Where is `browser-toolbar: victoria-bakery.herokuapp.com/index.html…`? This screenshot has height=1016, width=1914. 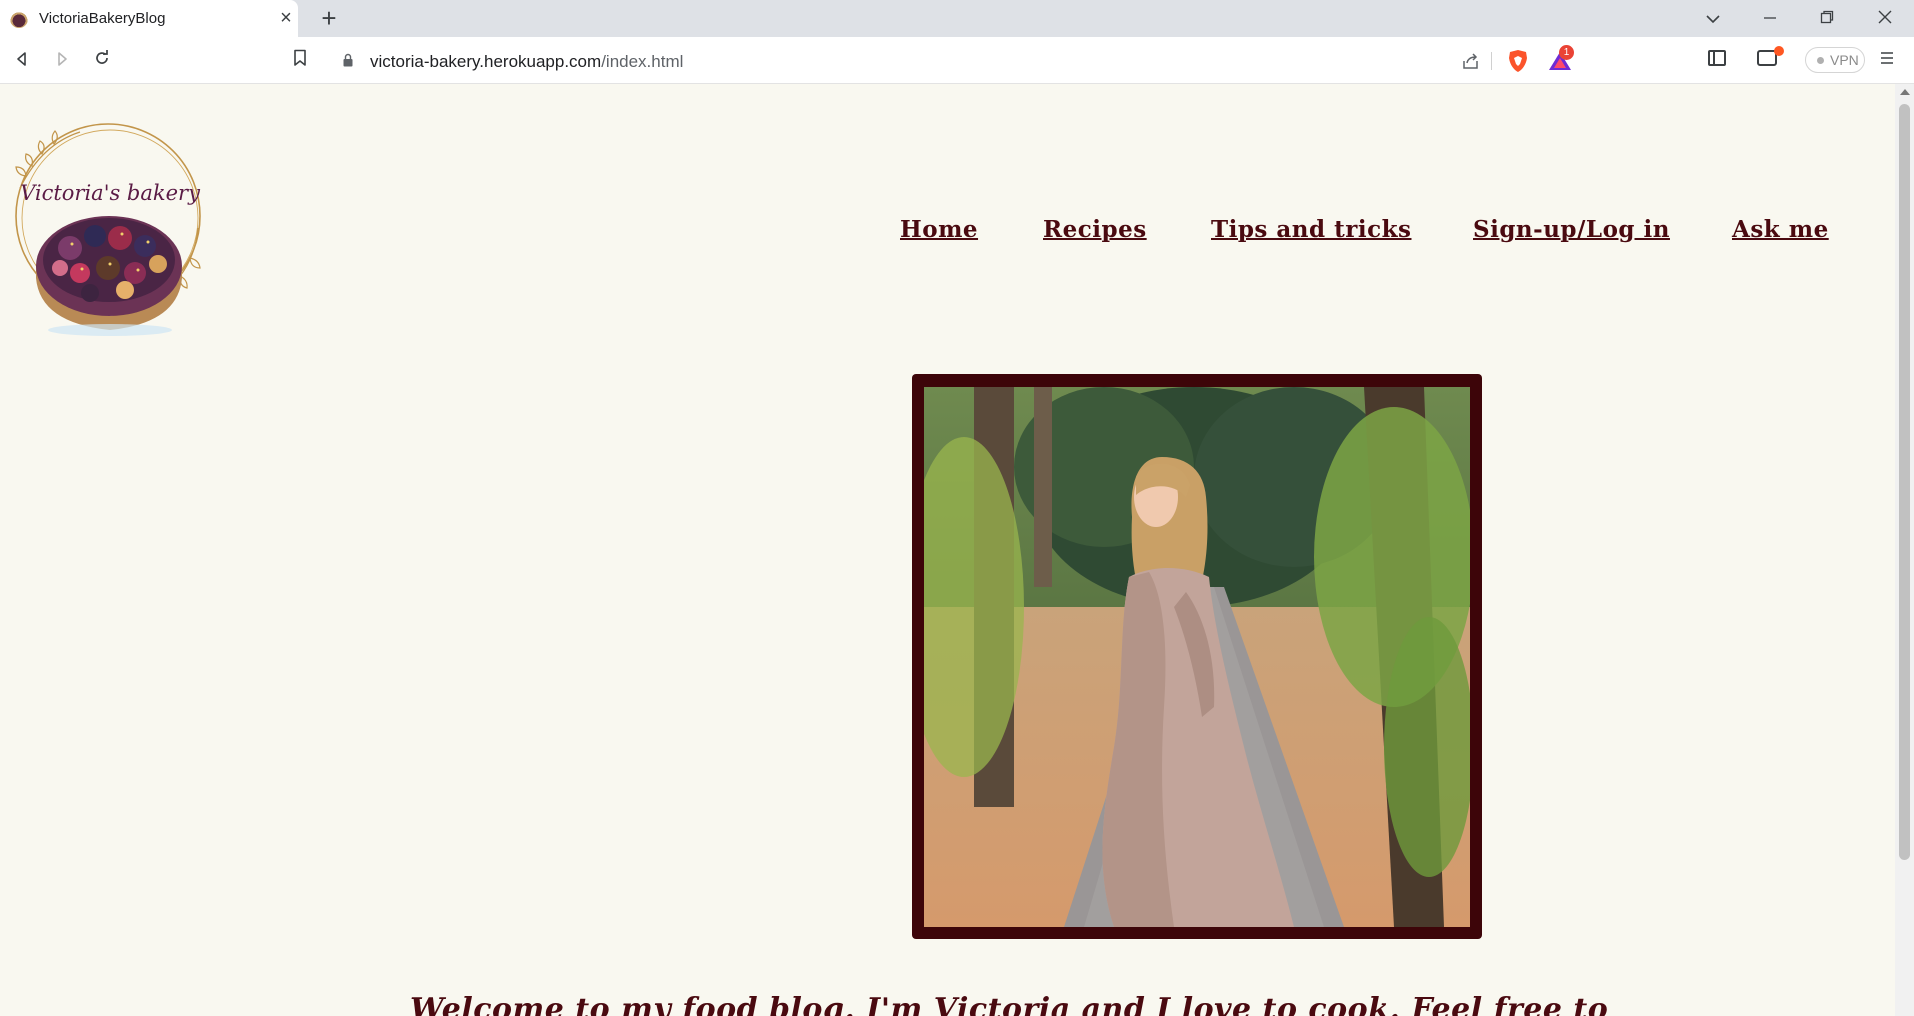
browser-toolbar: victoria-bakery.herokuapp.com/index.html… is located at coordinates (957, 60).